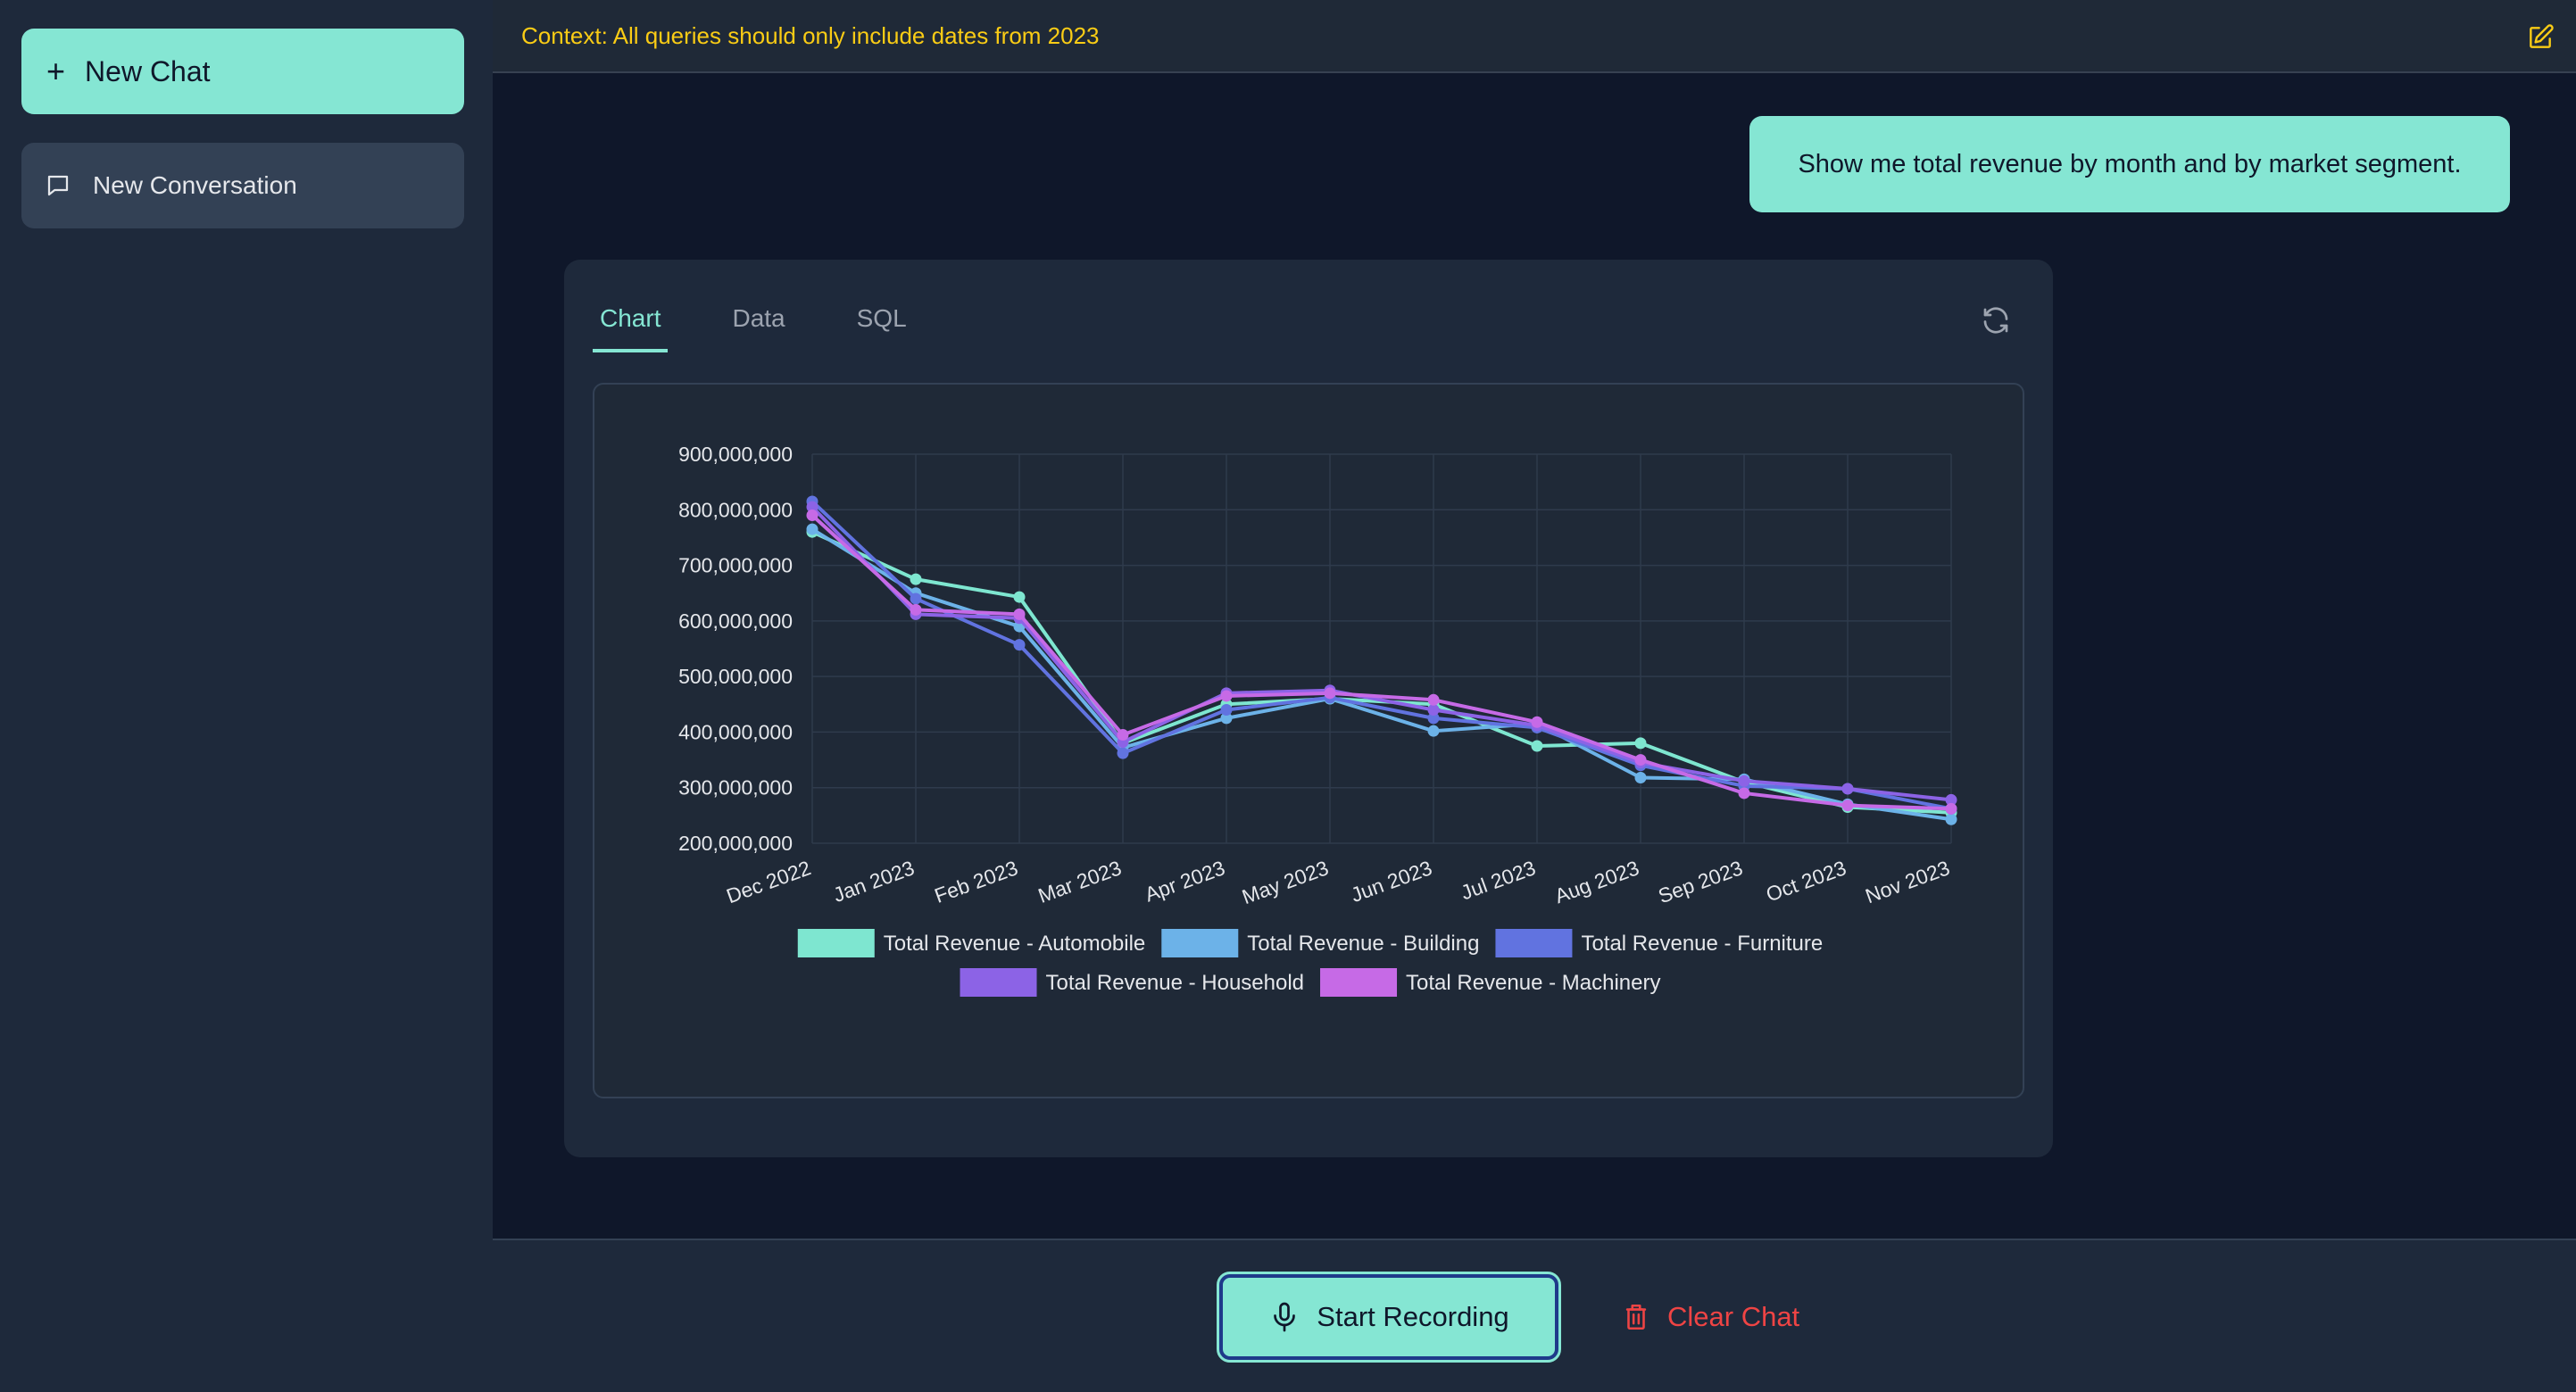 The width and height of the screenshot is (2576, 1392). I want to click on legend-label: Total Revenue - Machinery, so click(1533, 983).